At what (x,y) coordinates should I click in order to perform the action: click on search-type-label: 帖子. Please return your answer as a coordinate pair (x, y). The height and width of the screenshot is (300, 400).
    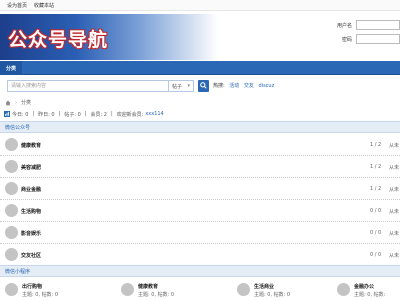
    Looking at the image, I should click on (177, 86).